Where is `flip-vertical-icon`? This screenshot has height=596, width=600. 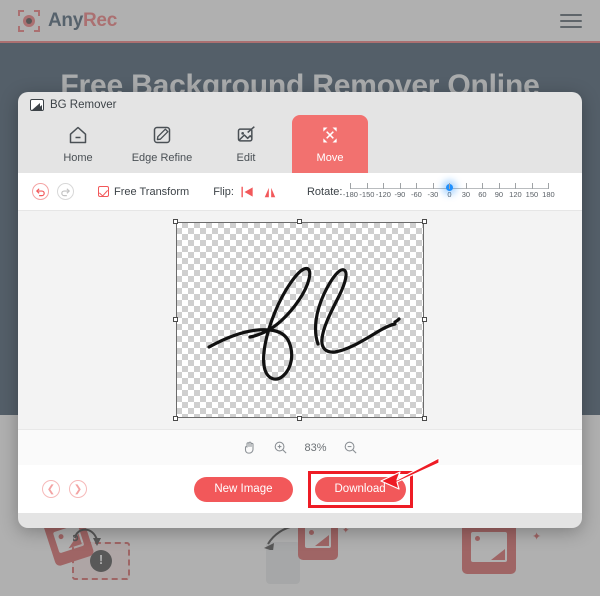
flip-vertical-icon is located at coordinates (270, 192).